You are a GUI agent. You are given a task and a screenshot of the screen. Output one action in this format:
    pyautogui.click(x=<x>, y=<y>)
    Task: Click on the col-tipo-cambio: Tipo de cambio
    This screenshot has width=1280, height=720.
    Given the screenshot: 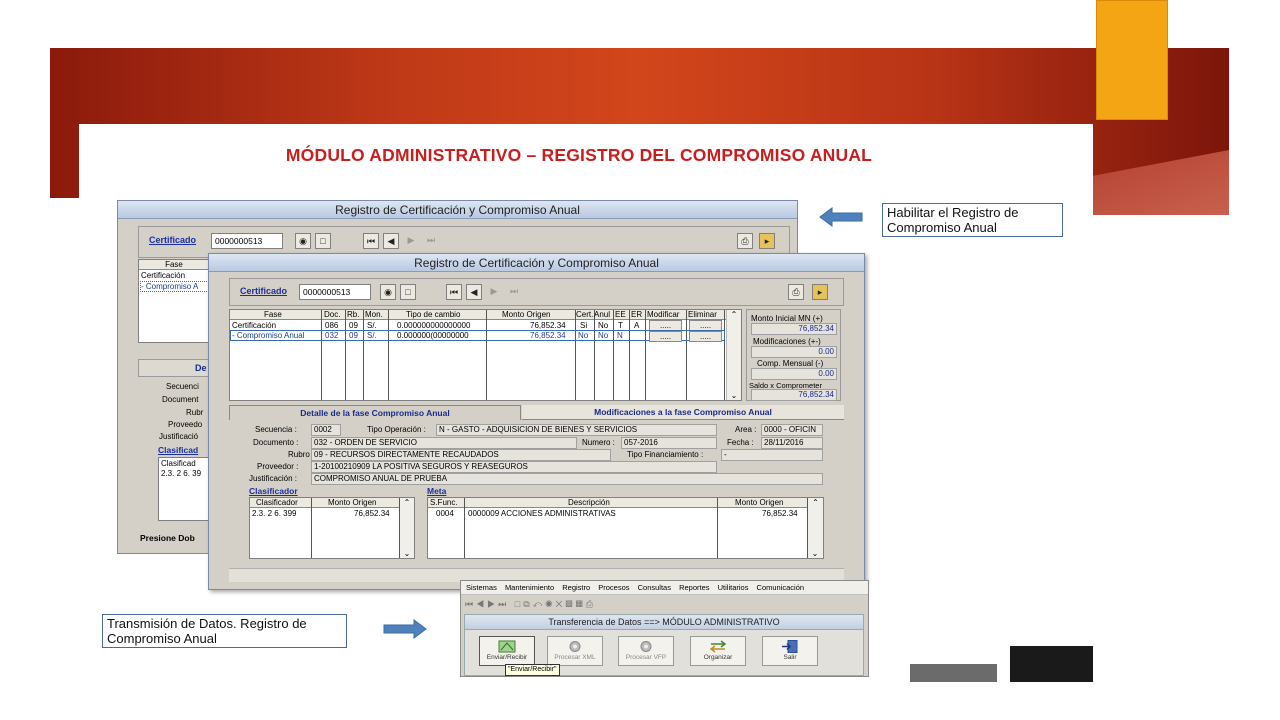 What is the action you would take?
    pyautogui.click(x=433, y=314)
    